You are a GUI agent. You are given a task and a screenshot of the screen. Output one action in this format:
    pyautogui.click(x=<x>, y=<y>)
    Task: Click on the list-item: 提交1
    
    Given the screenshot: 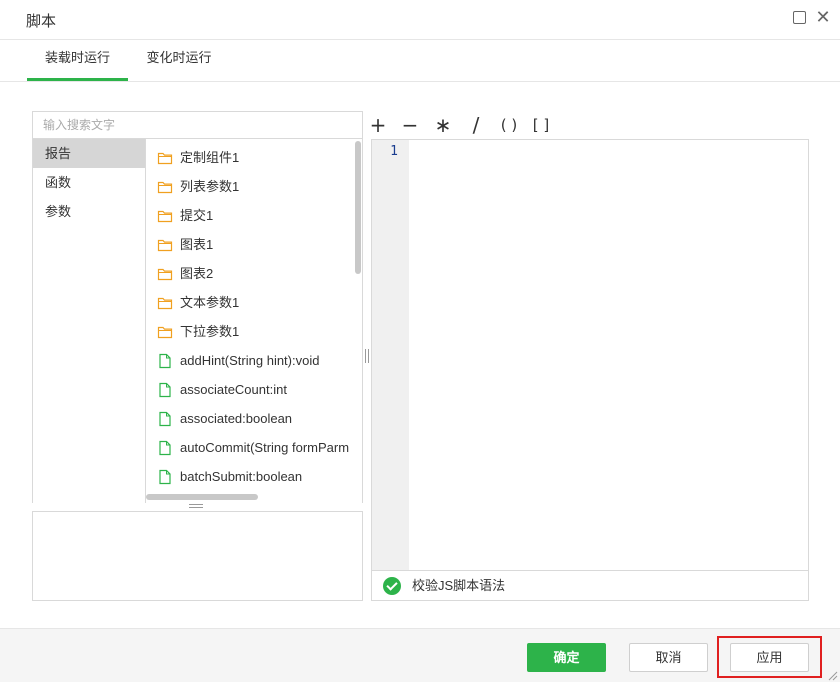 What is the action you would take?
    pyautogui.click(x=251, y=215)
    